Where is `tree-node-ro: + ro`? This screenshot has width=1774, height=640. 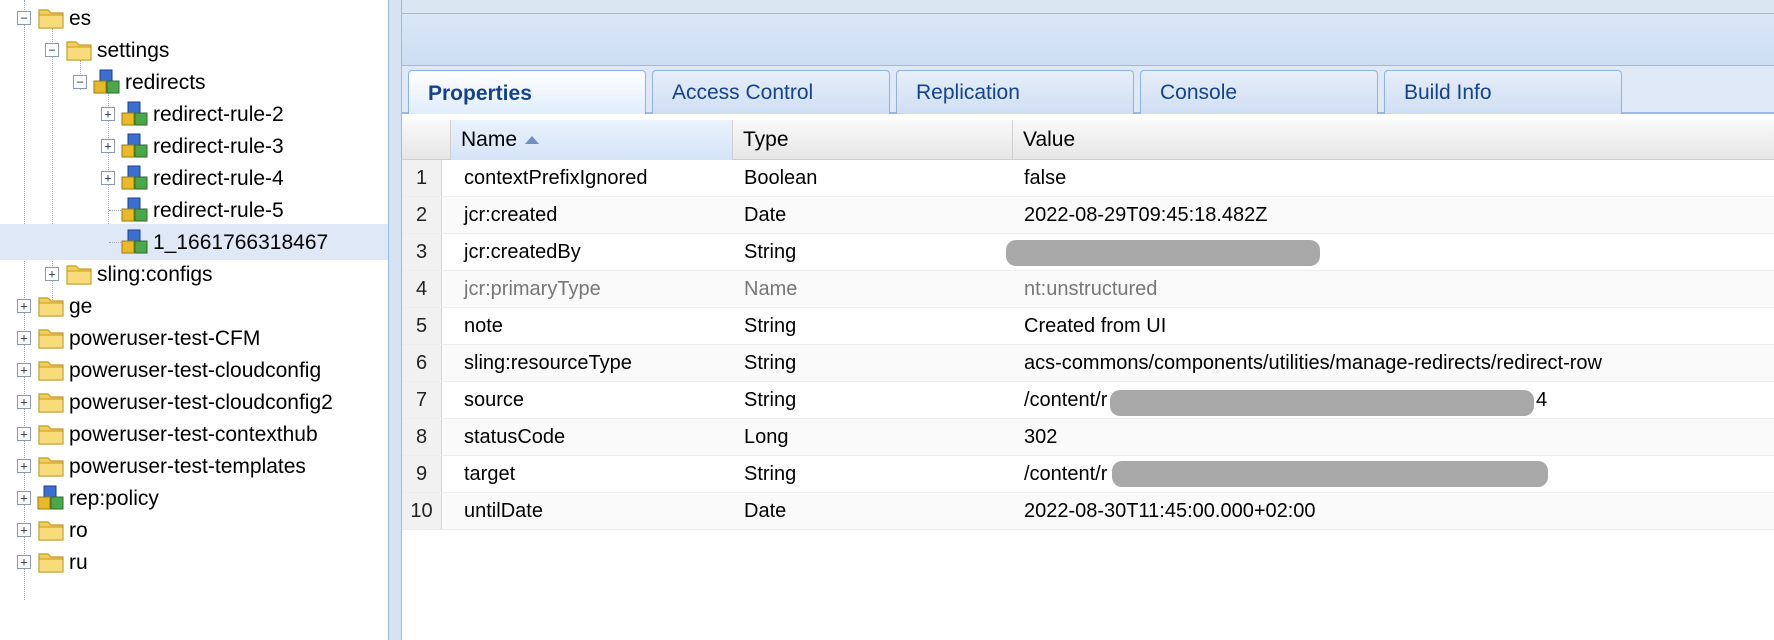
tree-node-ro: + ro is located at coordinates (194, 530).